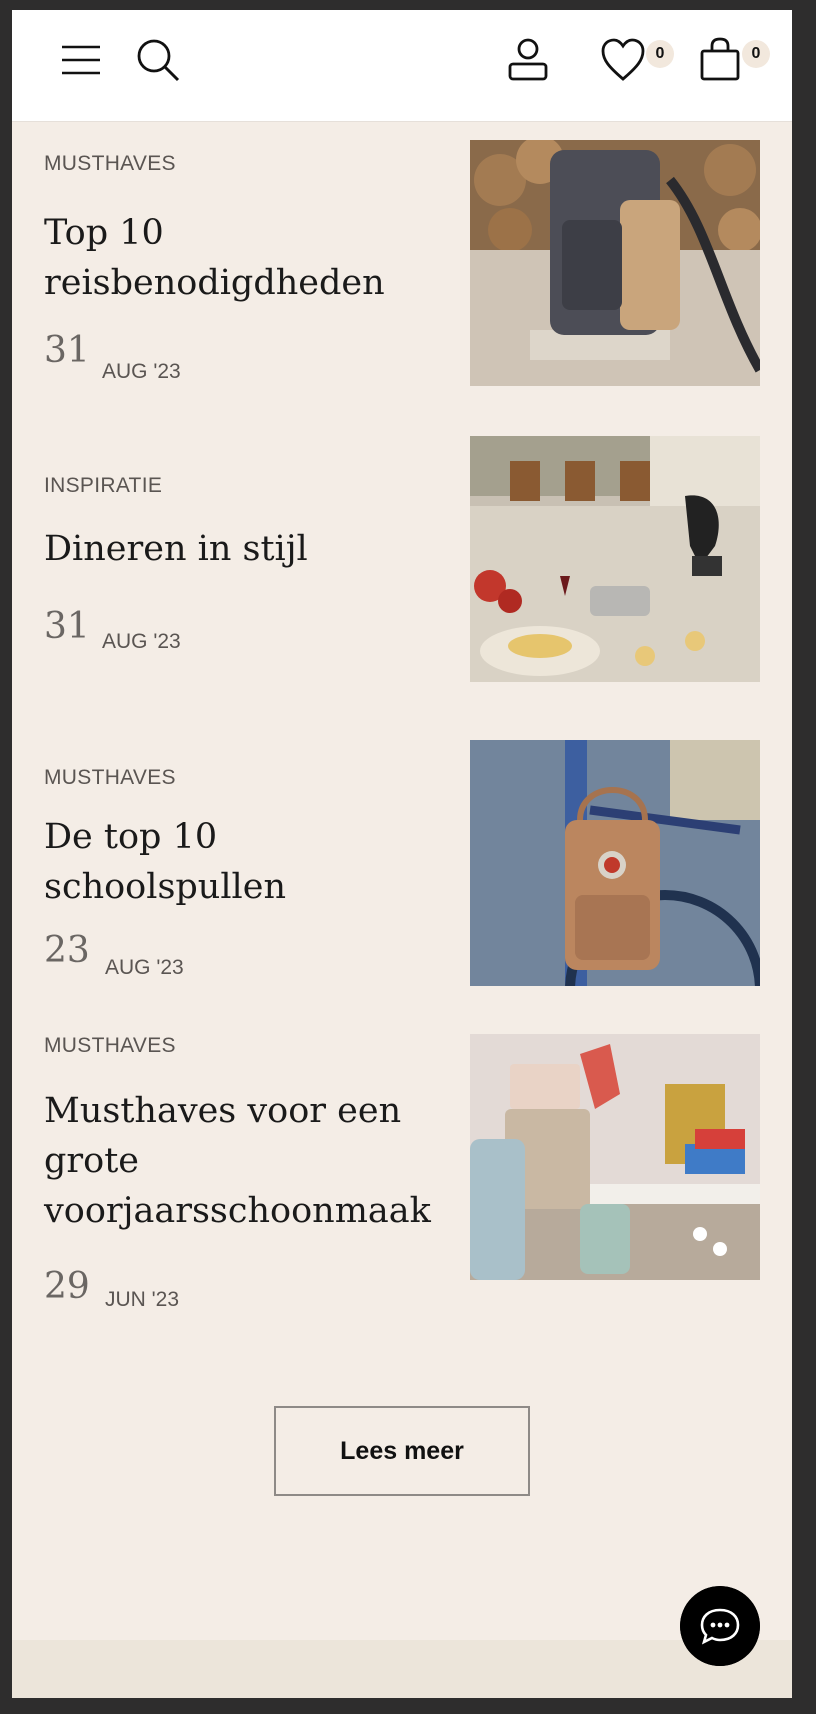 The height and width of the screenshot is (1714, 816). I want to click on dining-table-photo, so click(615, 559).